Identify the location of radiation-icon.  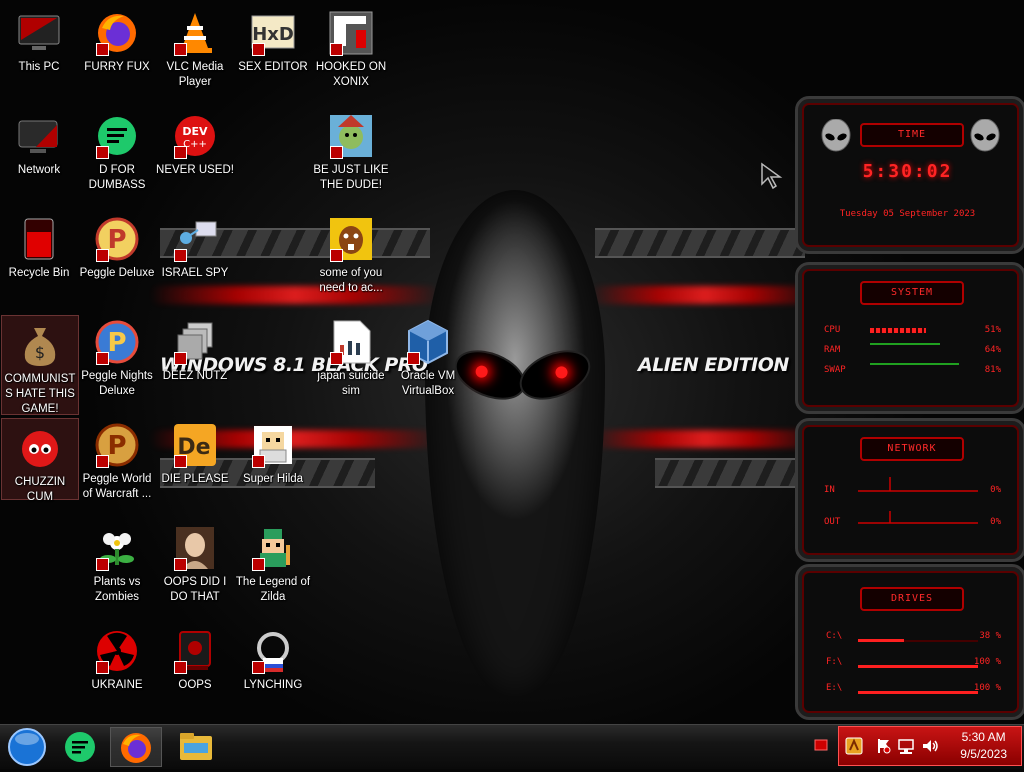
(117, 651).